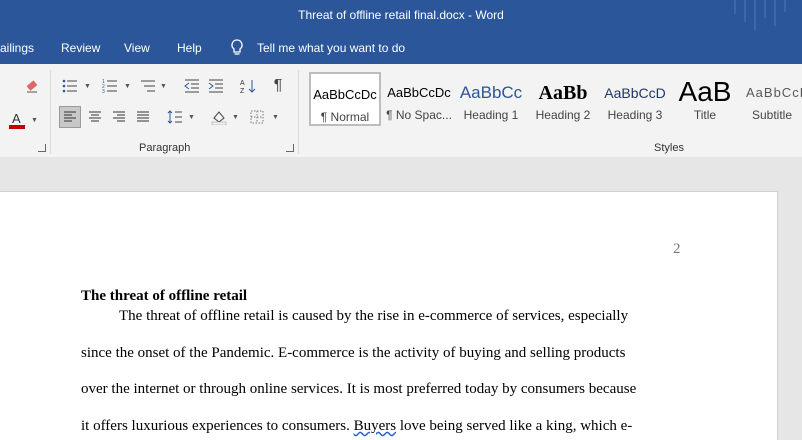  What do you see at coordinates (375, 426) in the screenshot?
I see `spelling-flagged-word: Buyers` at bounding box center [375, 426].